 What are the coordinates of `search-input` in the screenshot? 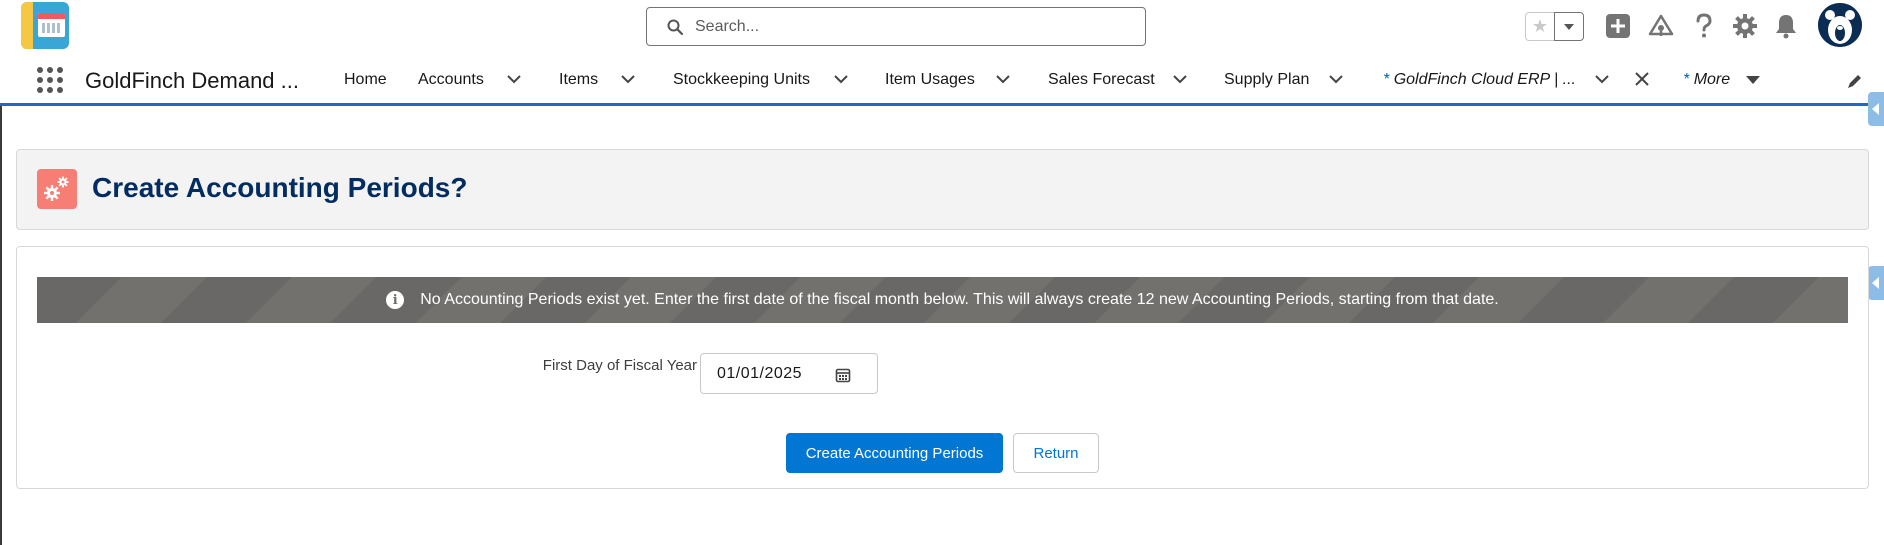 It's located at (910, 27).